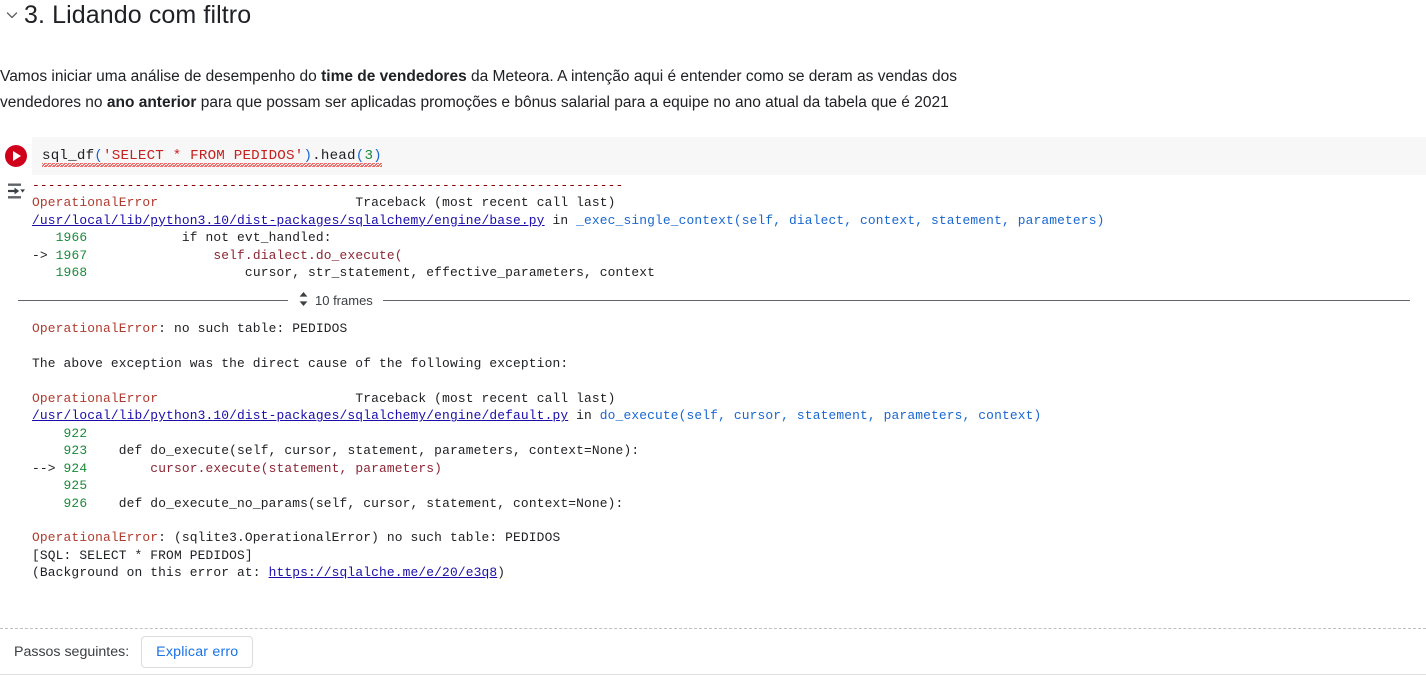 This screenshot has height=675, width=1426. I want to click on run-cell-gutter, so click(16, 156).